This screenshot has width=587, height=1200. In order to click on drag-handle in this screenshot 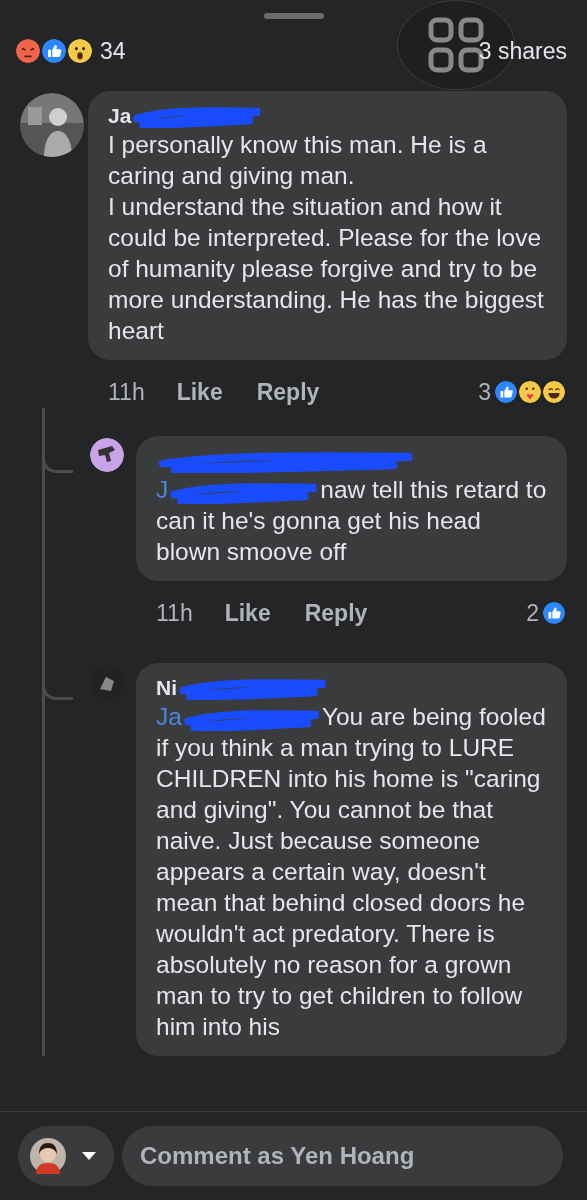, I will do `click(293, 16)`.